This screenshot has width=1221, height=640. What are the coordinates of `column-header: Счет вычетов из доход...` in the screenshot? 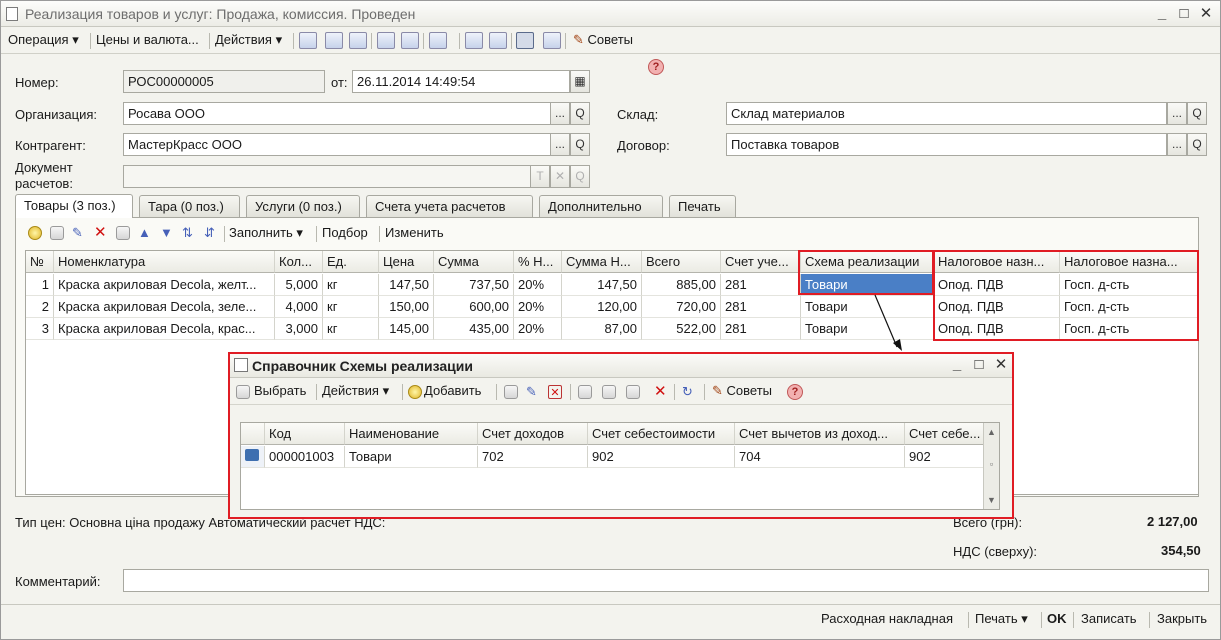 It's located at (820, 434).